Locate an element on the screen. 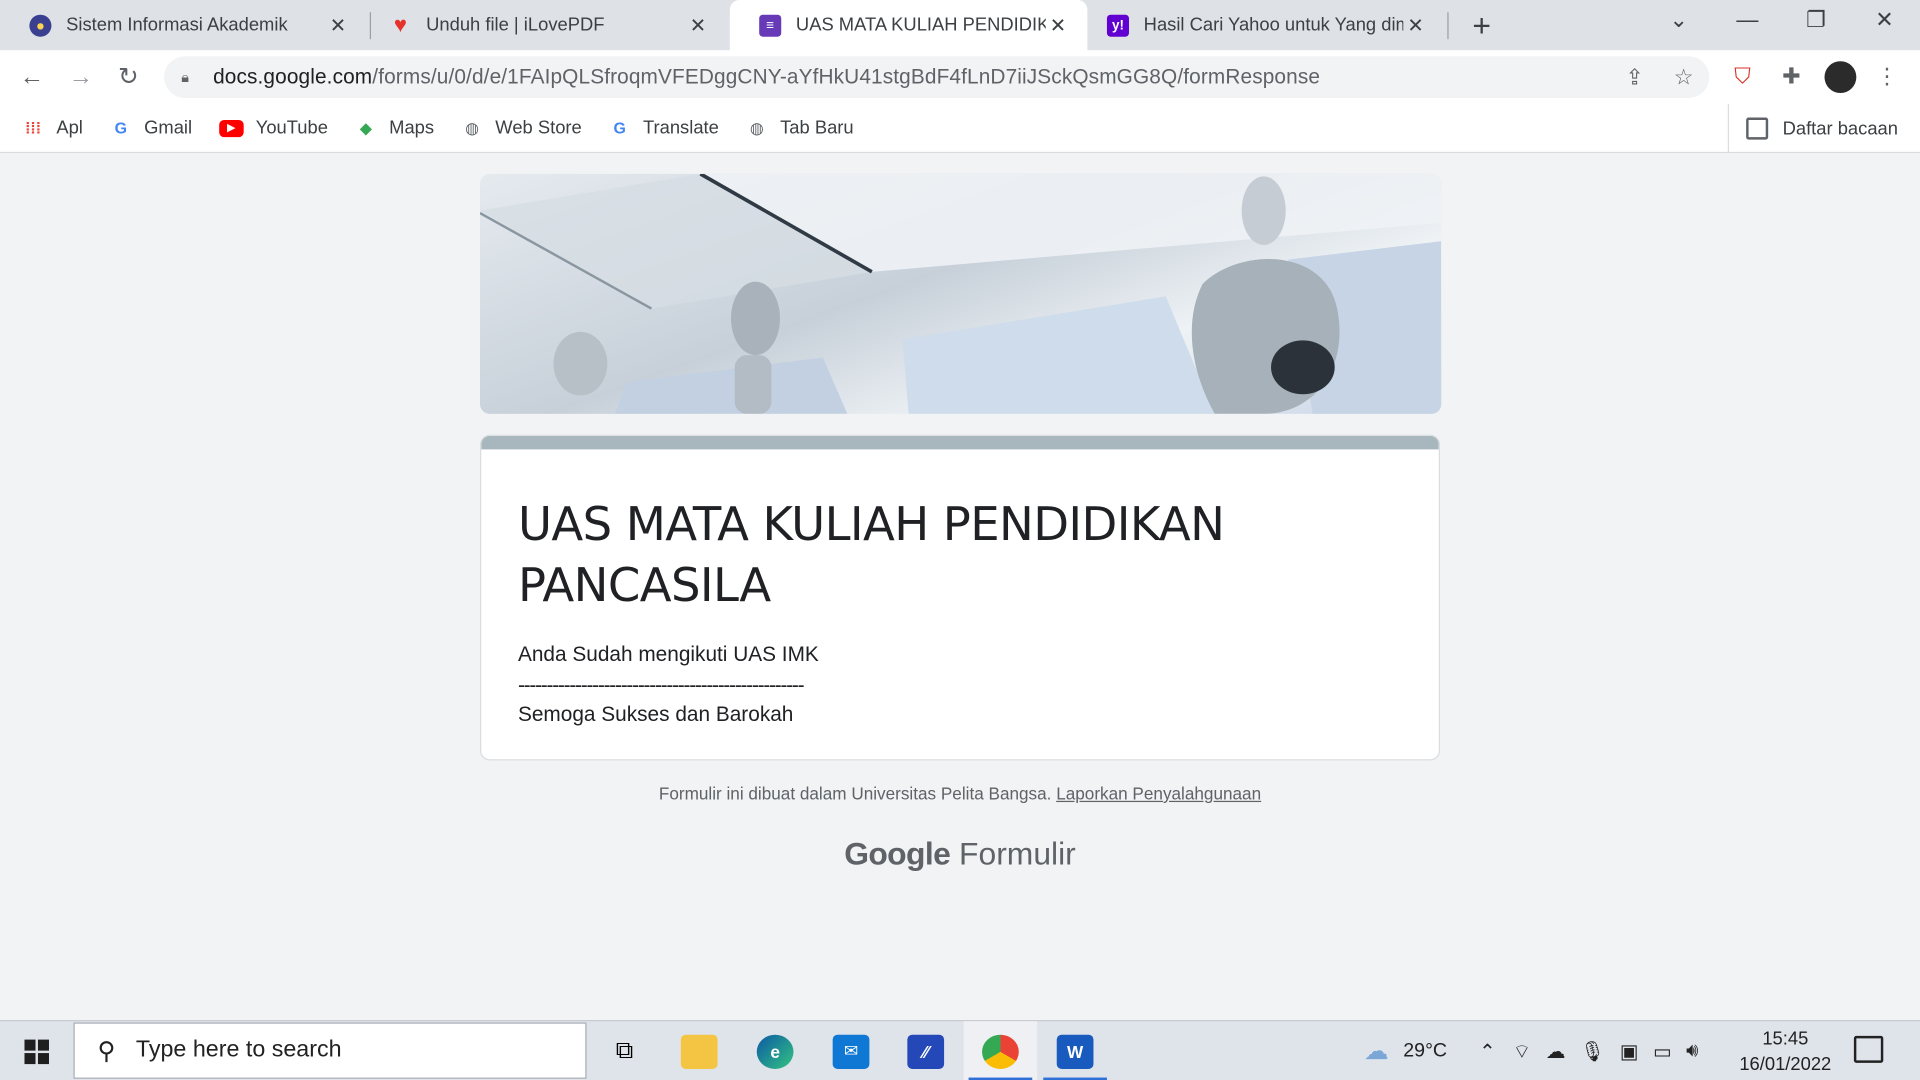 Image resolution: width=1920 pixels, height=1080 pixels. profile-avatar is located at coordinates (1840, 77).